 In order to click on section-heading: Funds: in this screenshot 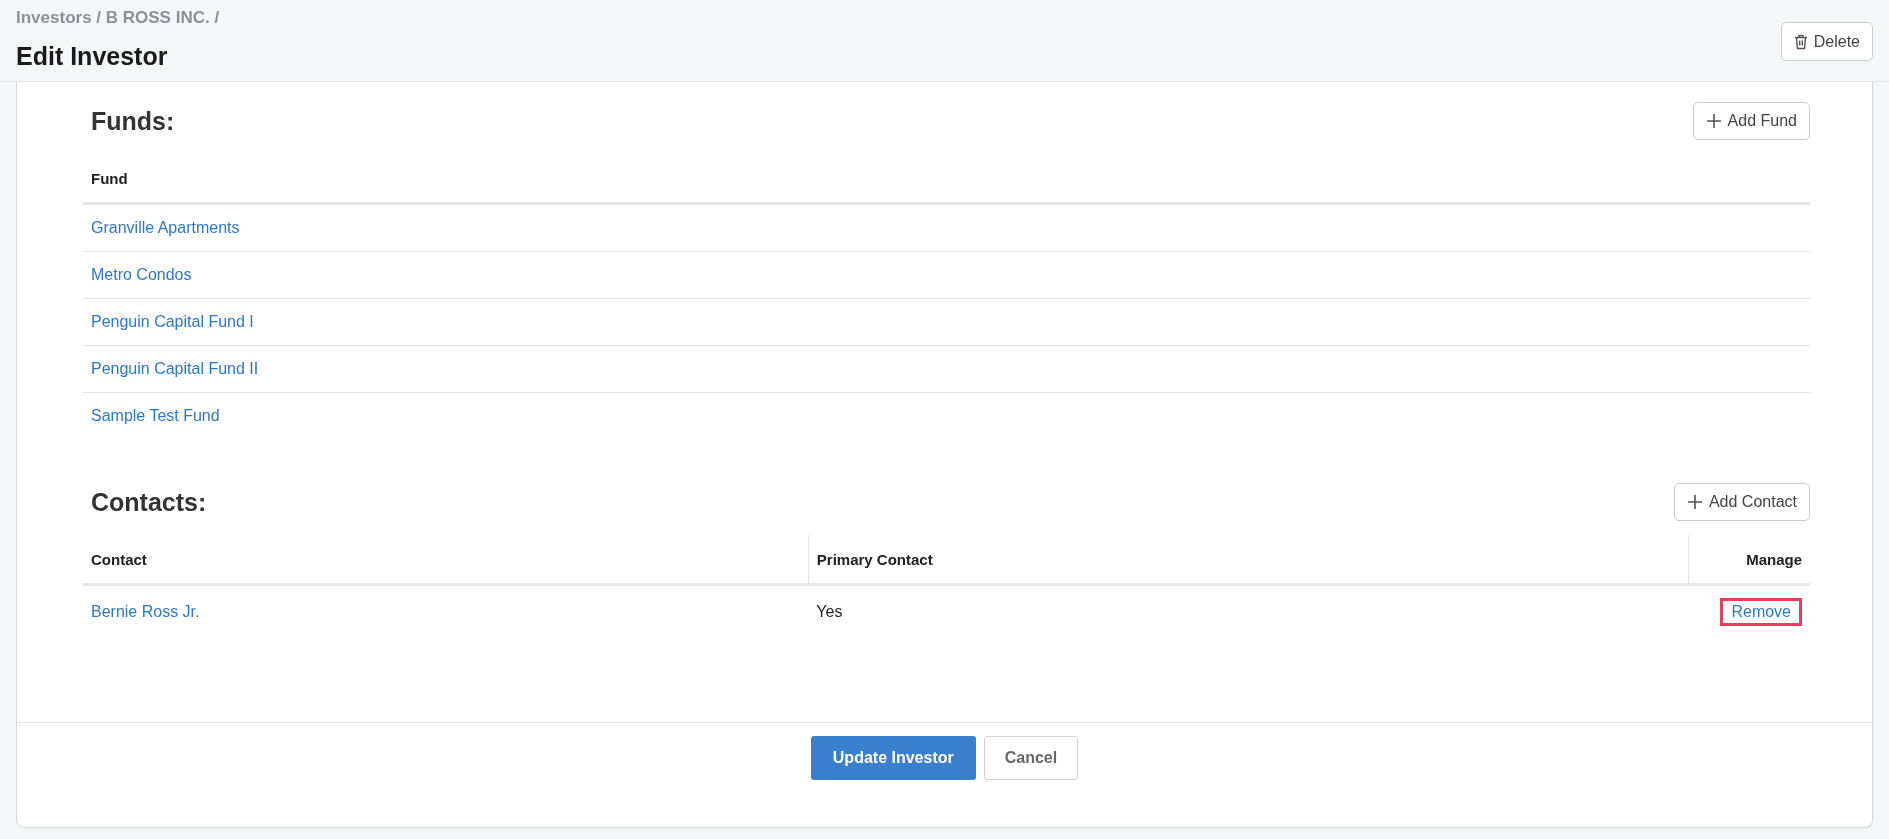, I will do `click(133, 121)`.